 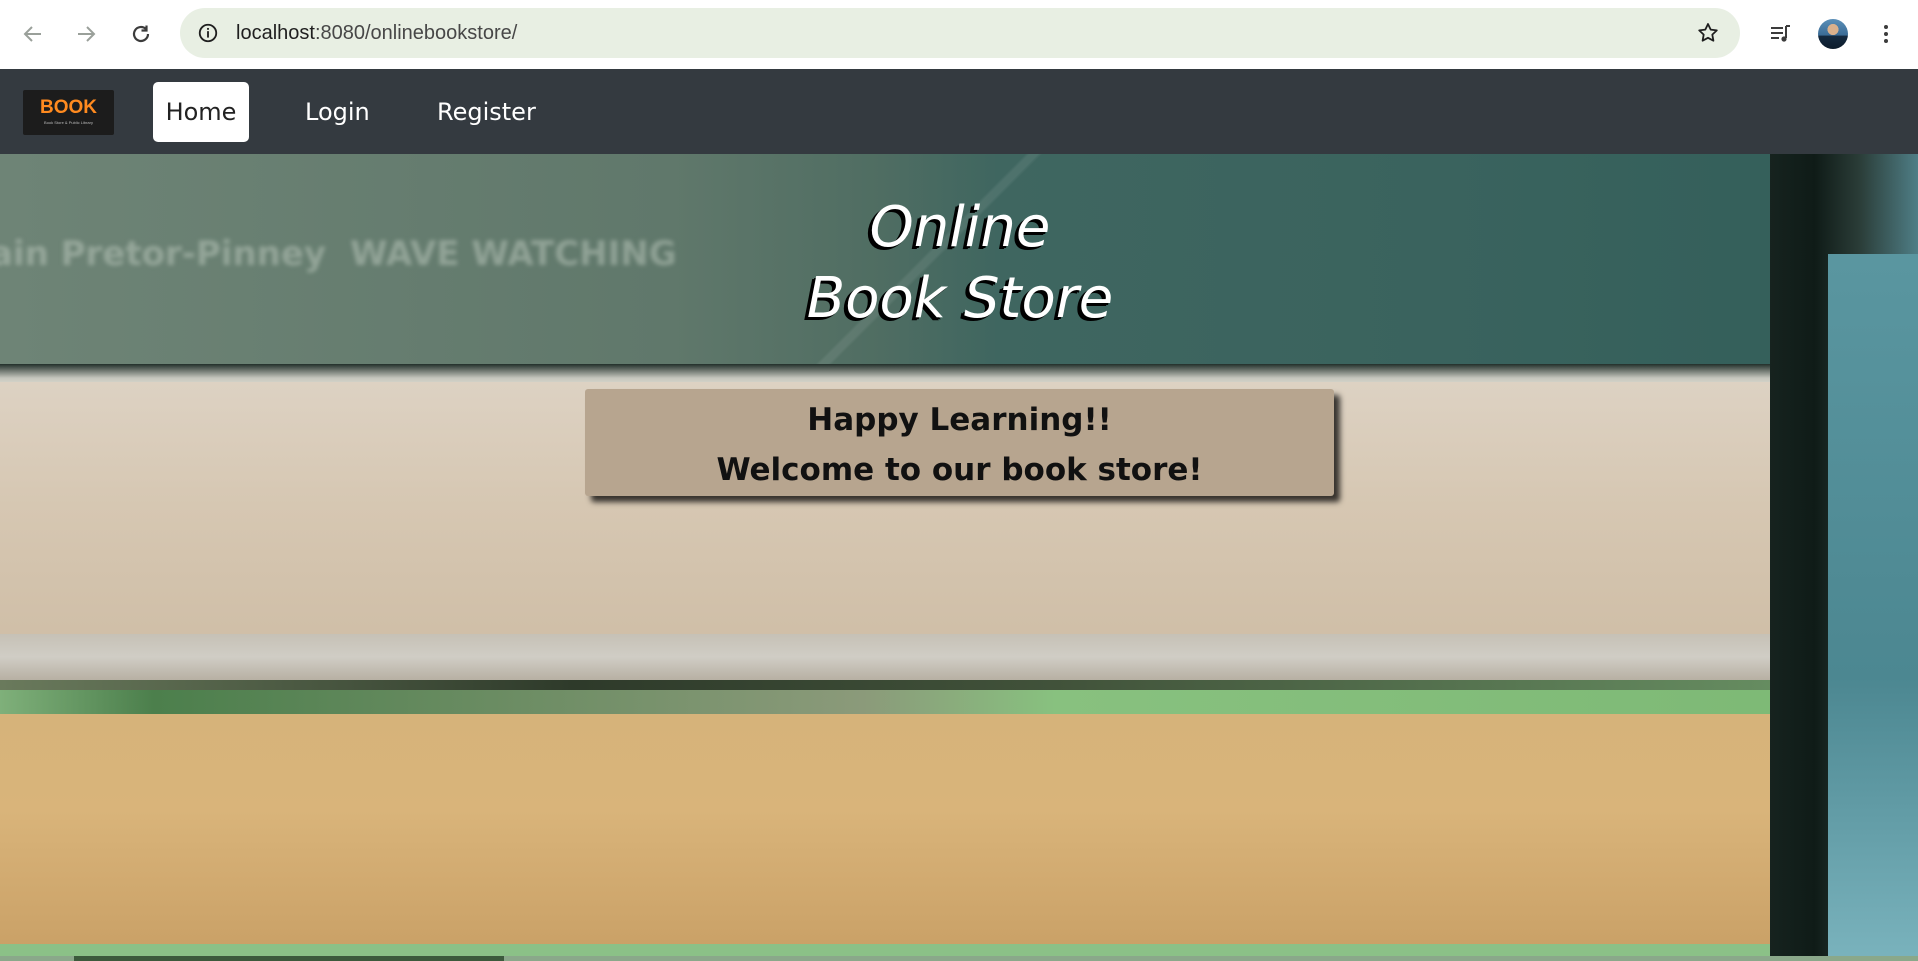 I want to click on hero-title: Online Book Store, so click(x=960, y=263).